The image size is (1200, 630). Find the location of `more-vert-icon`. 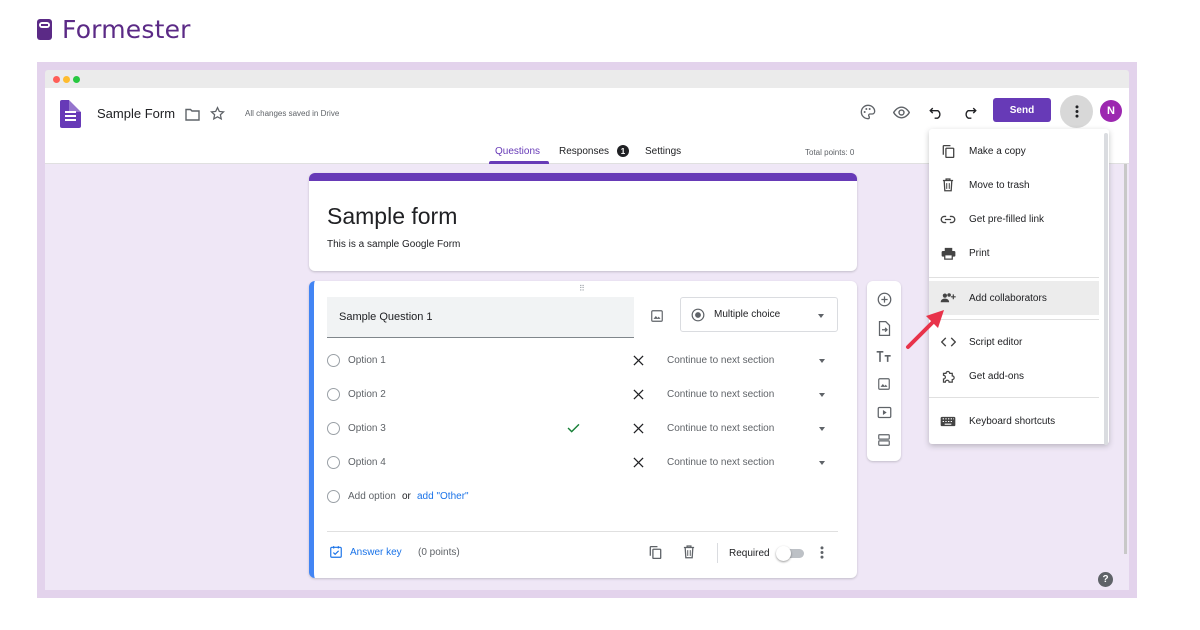

more-vert-icon is located at coordinates (1076, 111).